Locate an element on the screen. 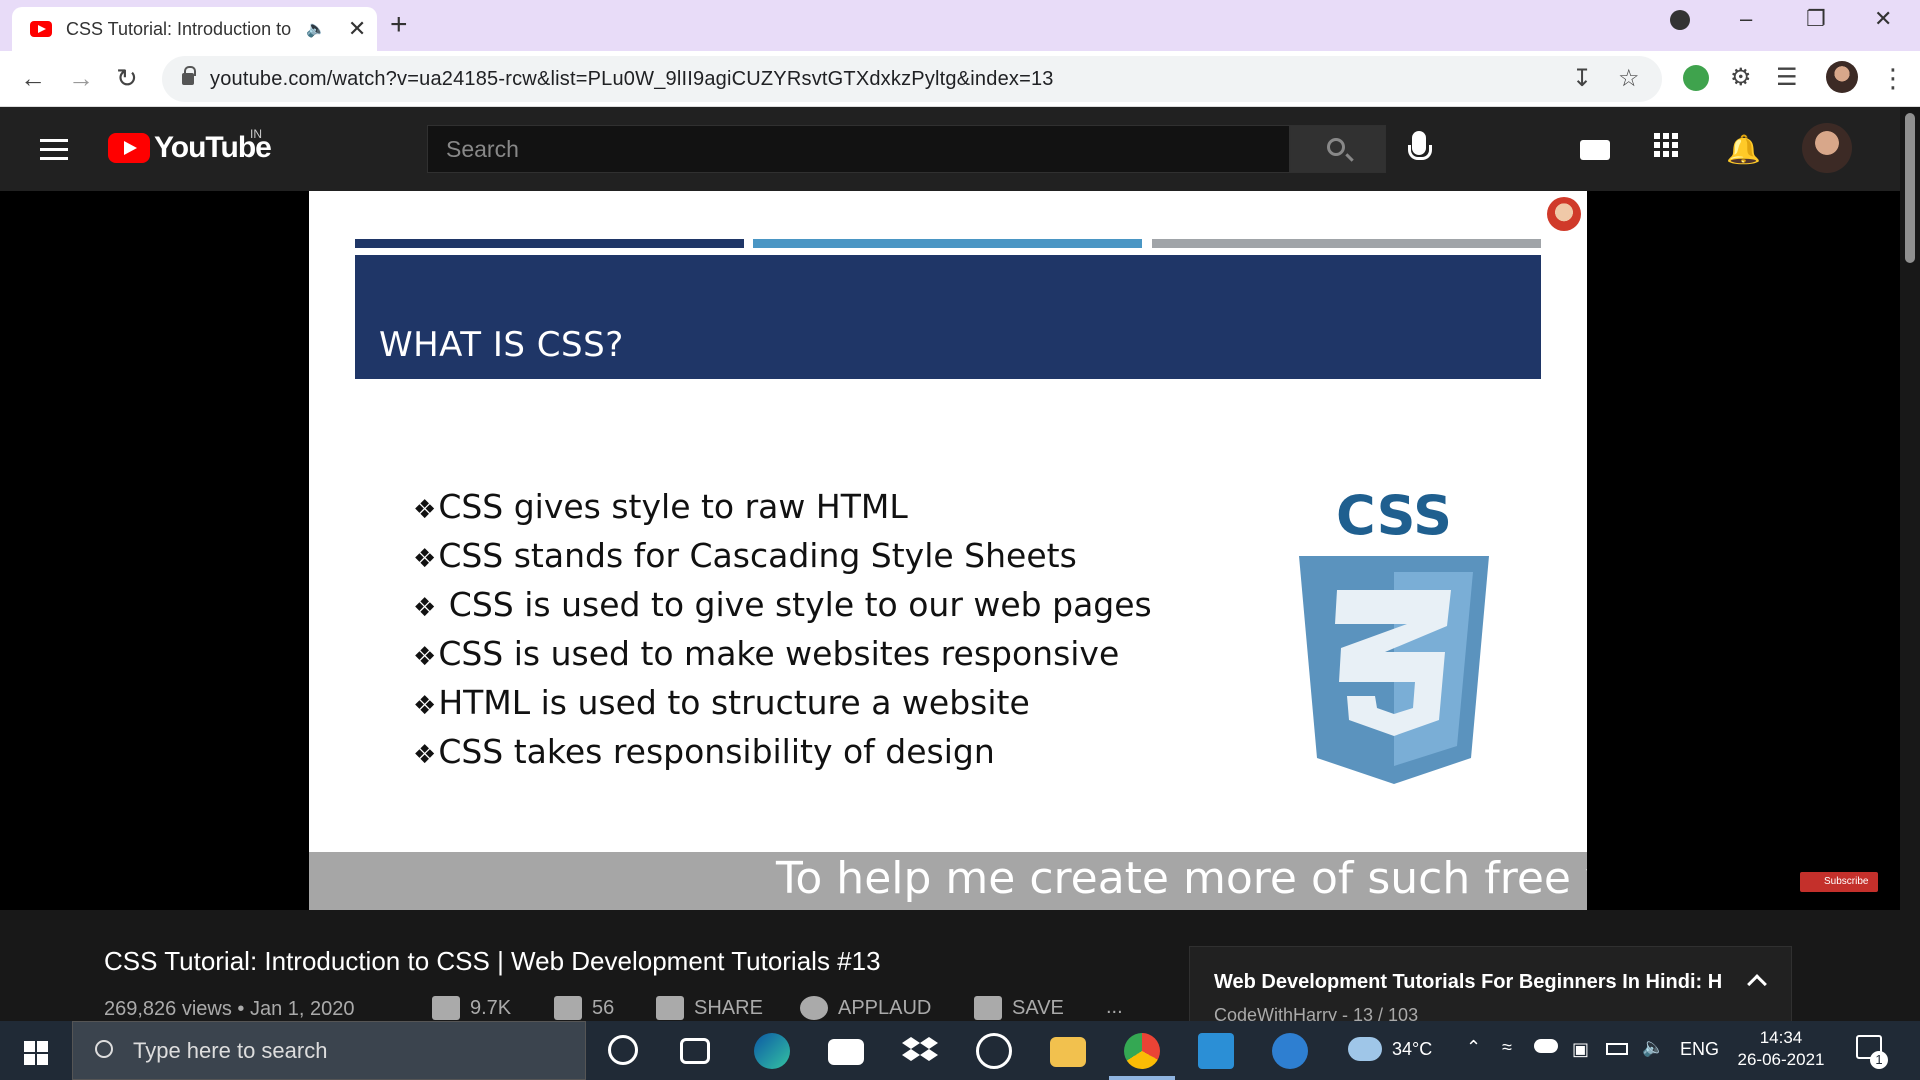 The height and width of the screenshot is (1080, 1920). forward-arrow-icon: → is located at coordinates (81, 78).